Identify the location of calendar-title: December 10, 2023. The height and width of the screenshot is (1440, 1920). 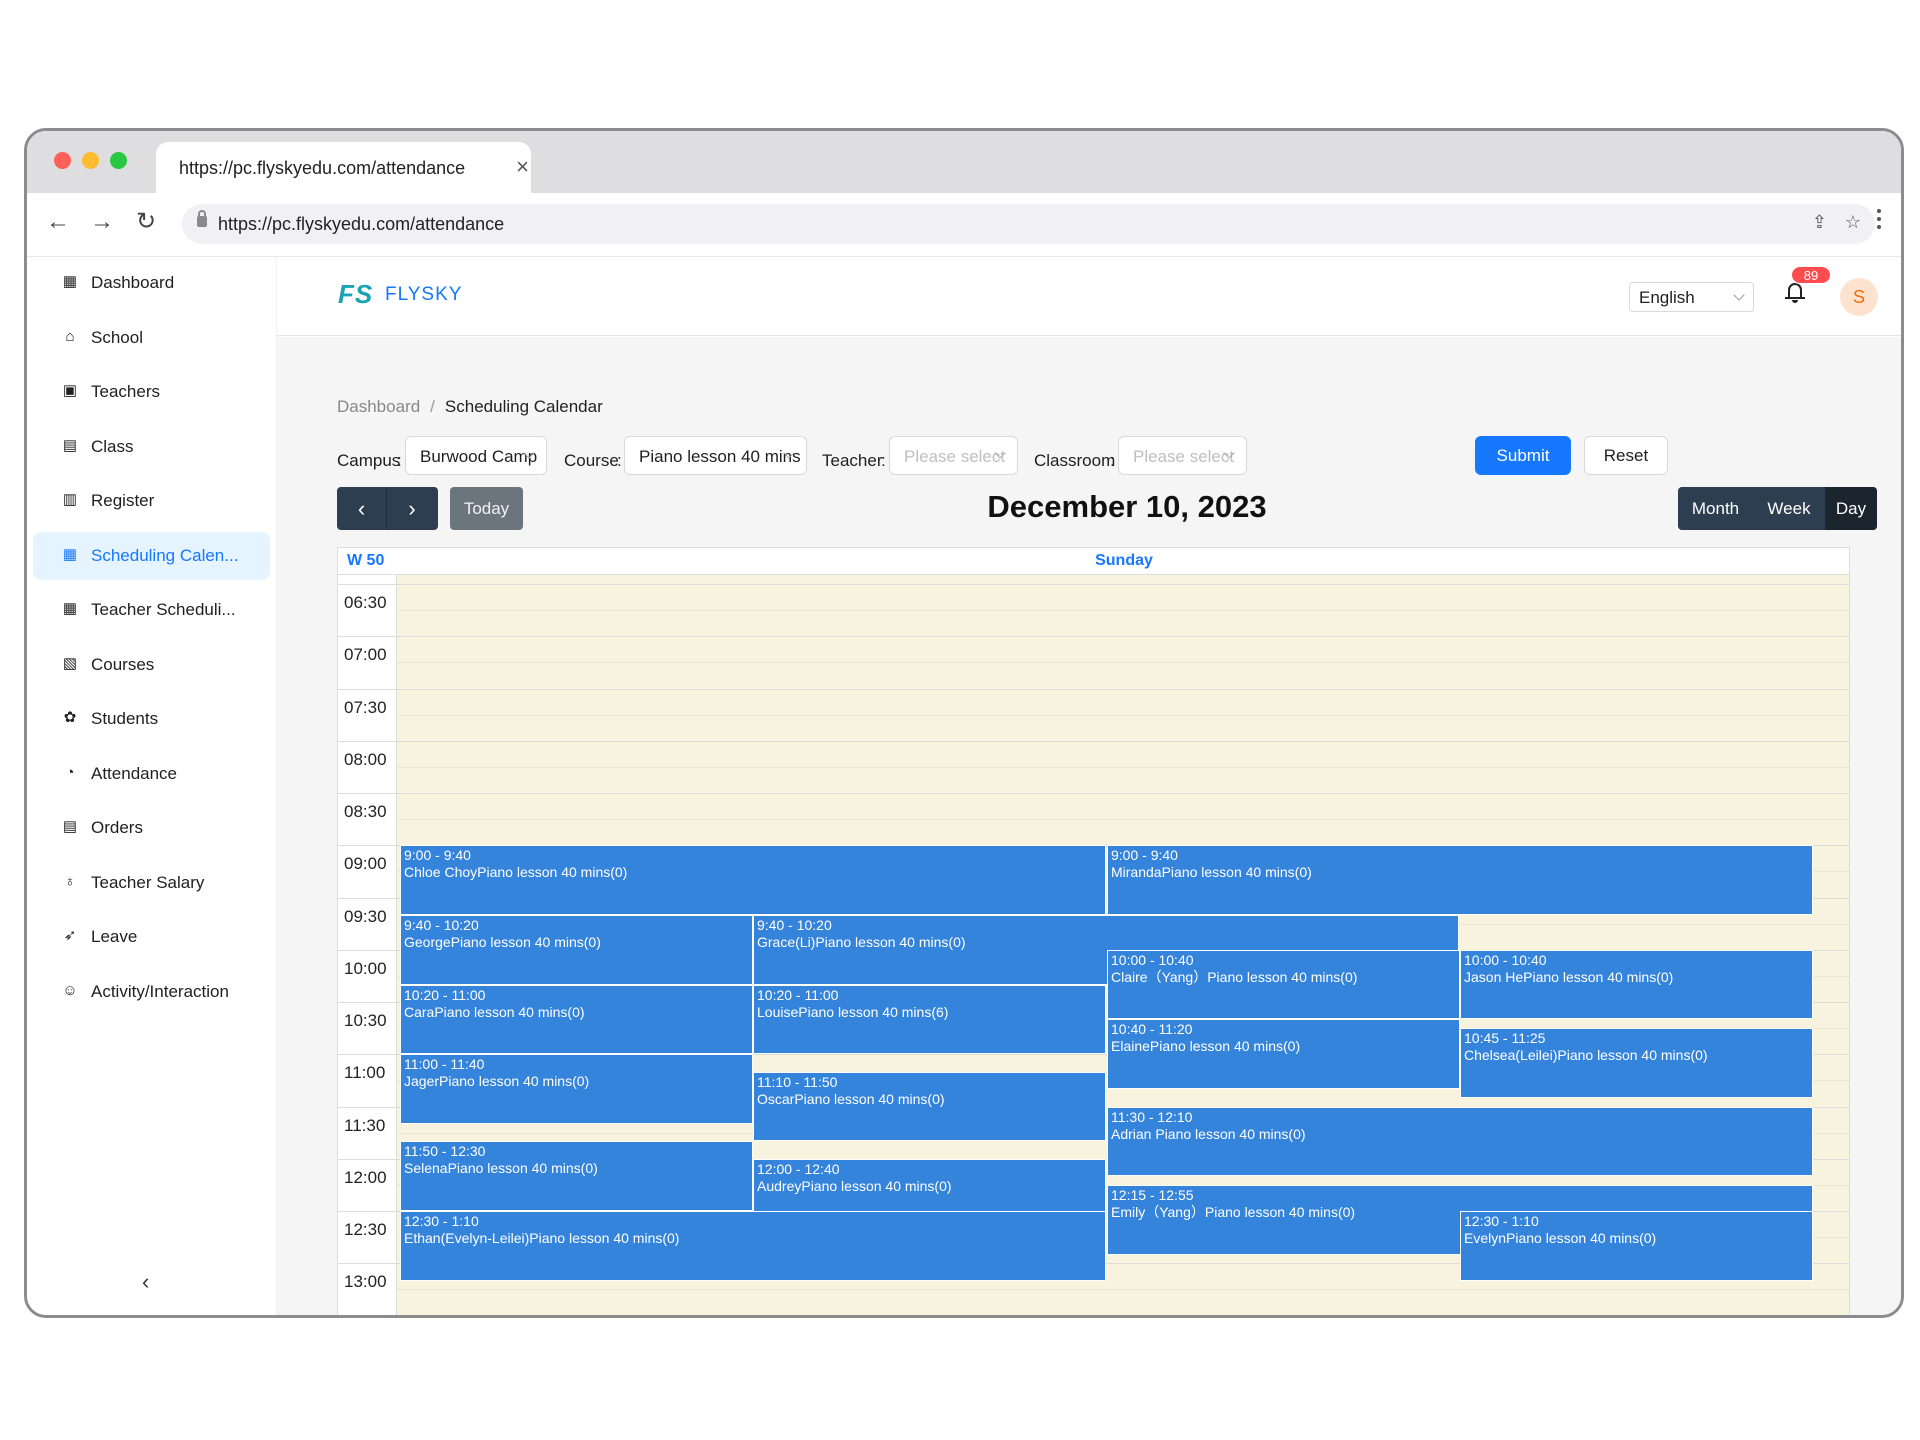
(1127, 506).